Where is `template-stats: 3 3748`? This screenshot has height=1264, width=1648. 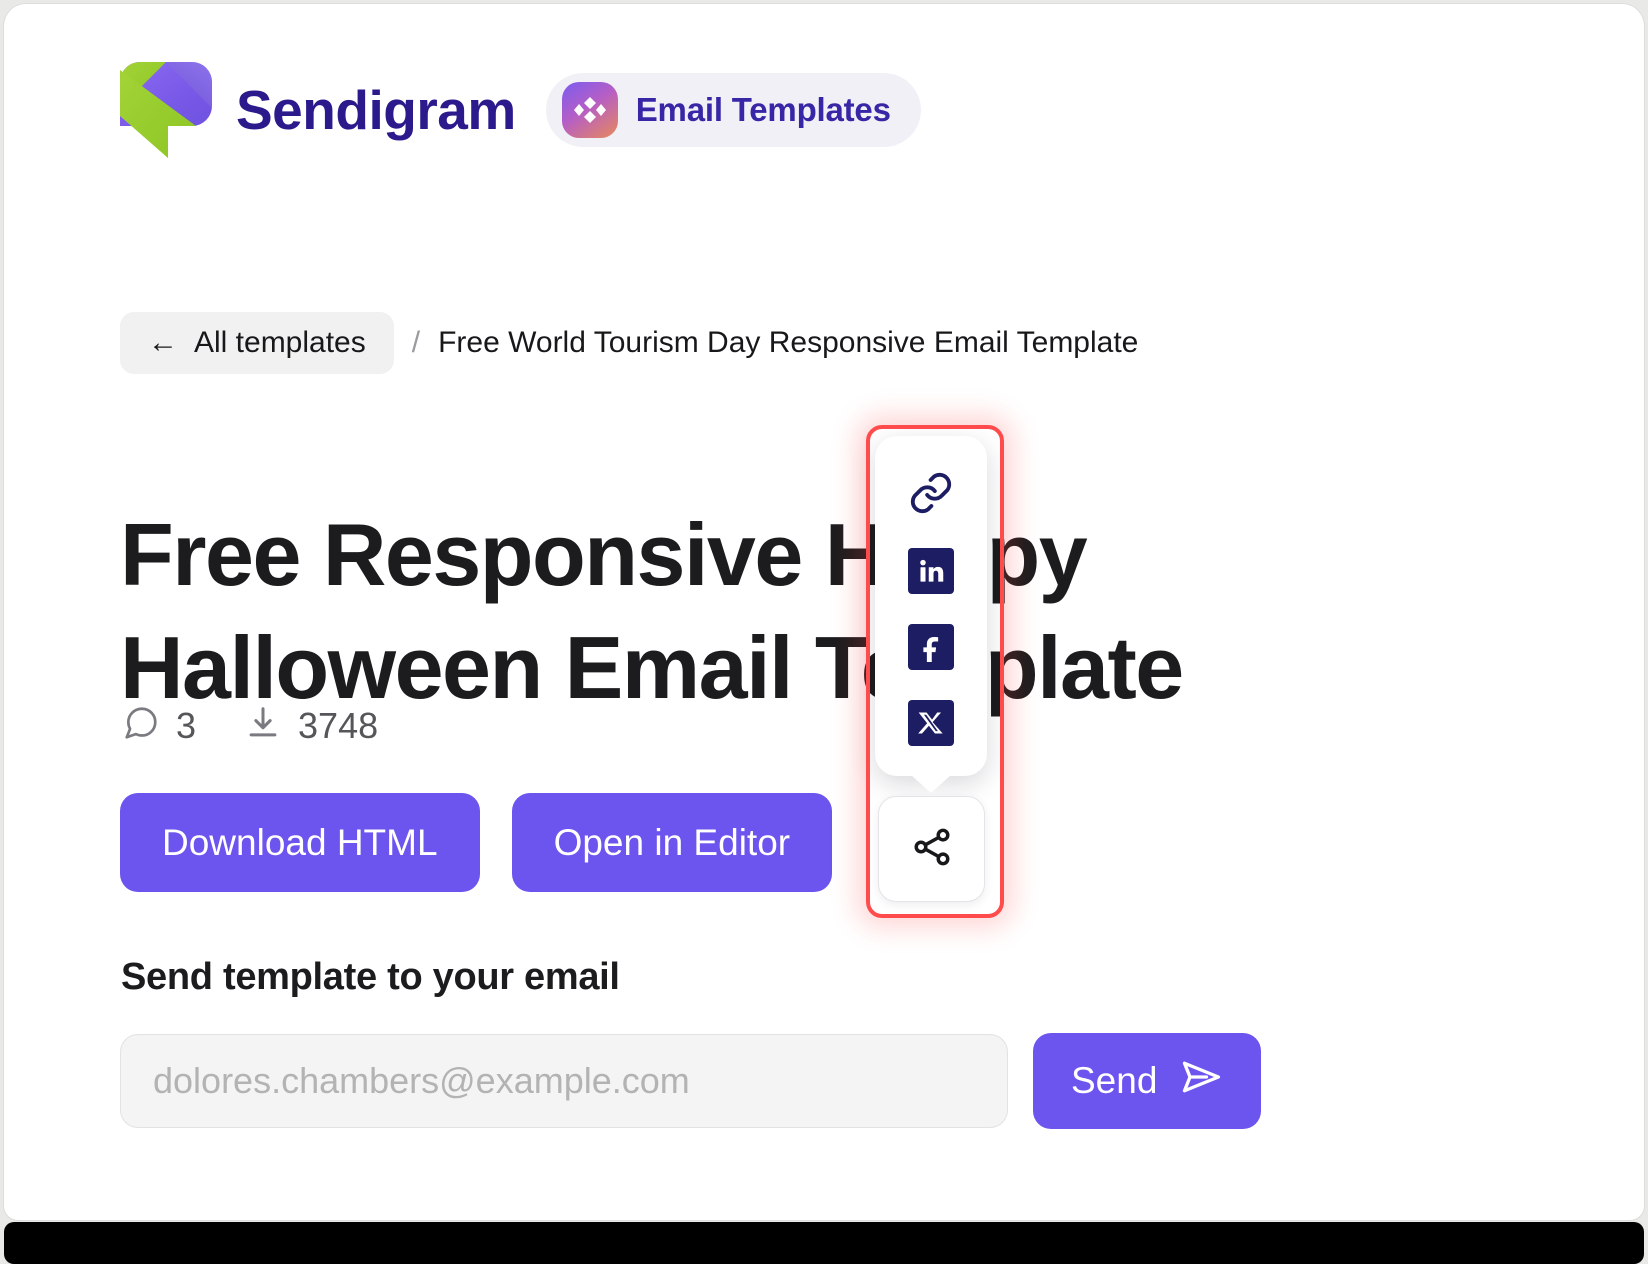 template-stats: 3 3748 is located at coordinates (250, 725).